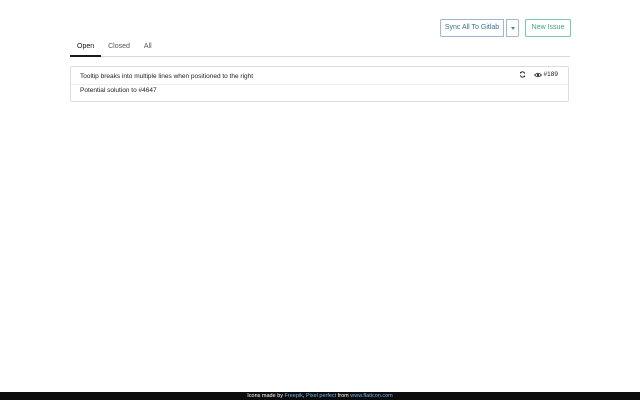 This screenshot has height=400, width=640. What do you see at coordinates (118, 90) in the screenshot?
I see `issue-description: Potential solution to #4647` at bounding box center [118, 90].